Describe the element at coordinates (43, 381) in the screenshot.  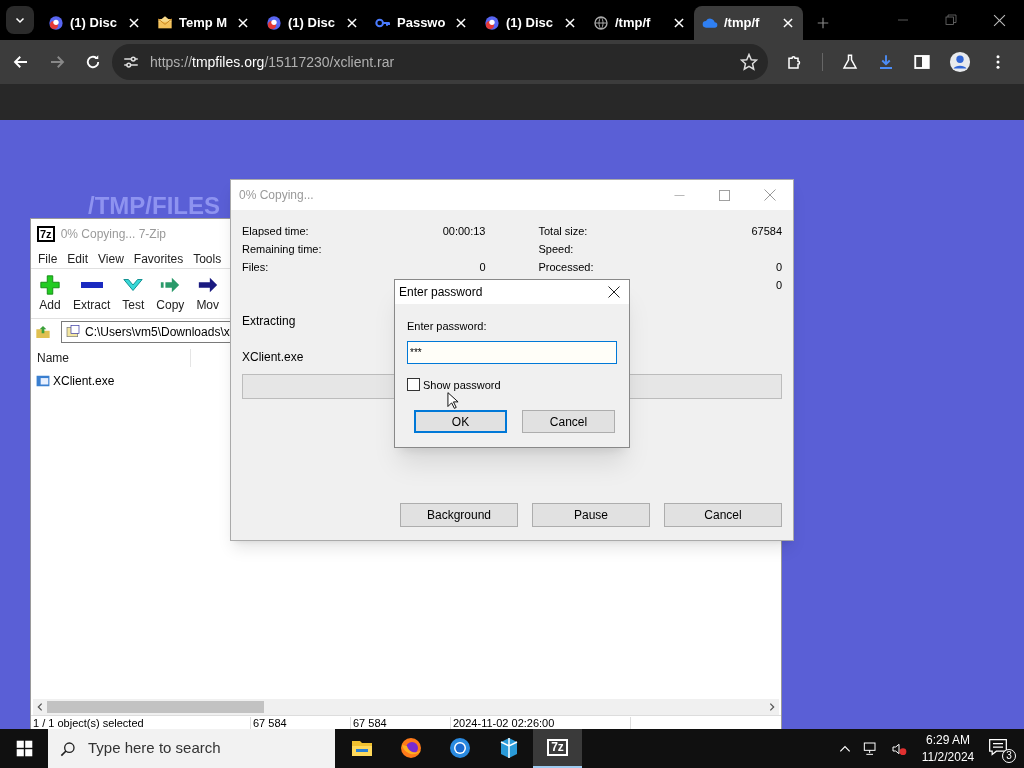
I see `executable-file-icon` at that location.